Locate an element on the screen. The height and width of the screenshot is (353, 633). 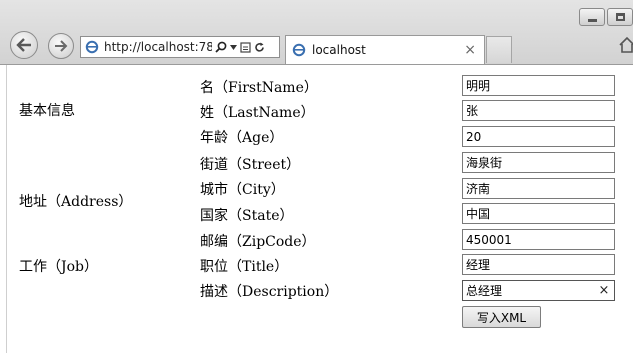
back-button is located at coordinates (24, 45).